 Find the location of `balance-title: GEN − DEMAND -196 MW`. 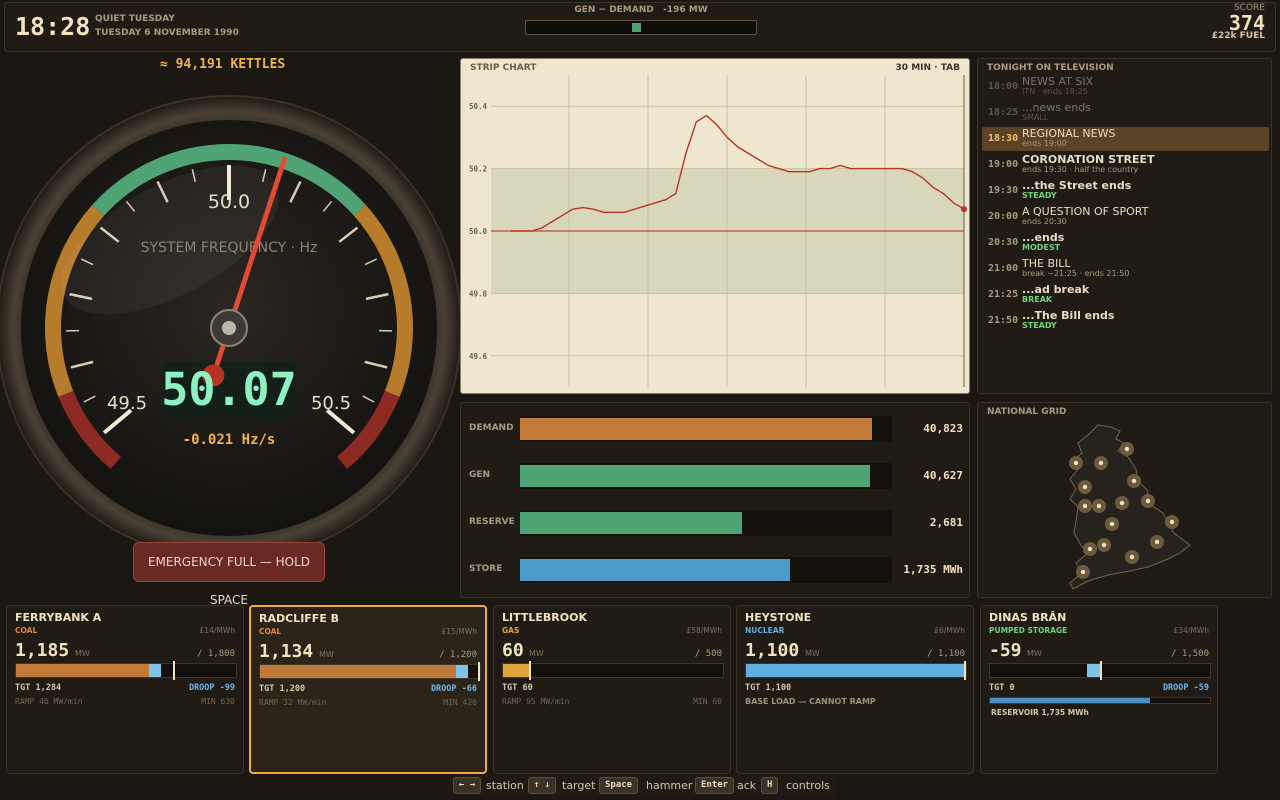

balance-title: GEN − DEMAND -196 MW is located at coordinates (641, 10).